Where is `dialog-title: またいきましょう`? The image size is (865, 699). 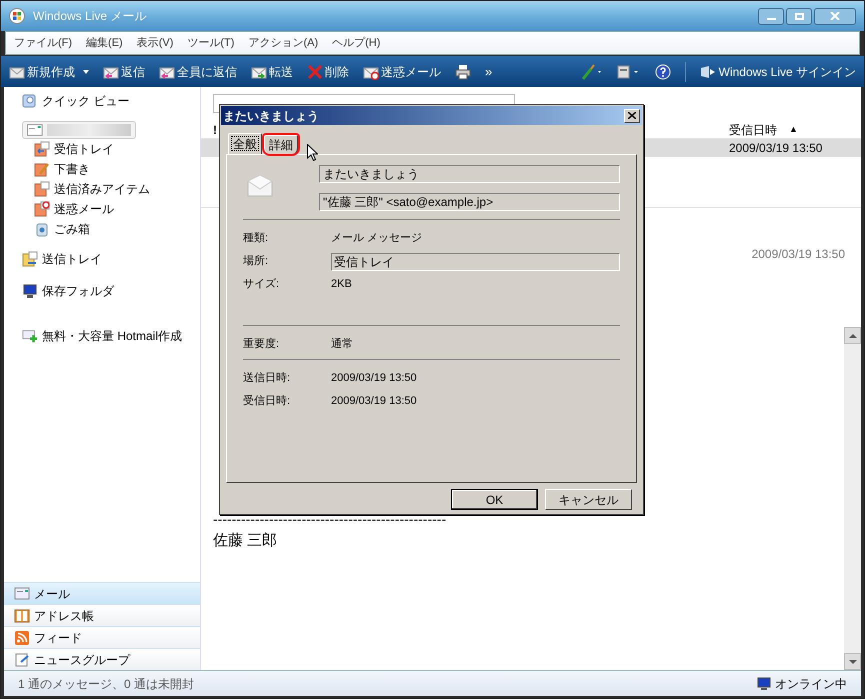
dialog-title: またいきましょう is located at coordinates (271, 116).